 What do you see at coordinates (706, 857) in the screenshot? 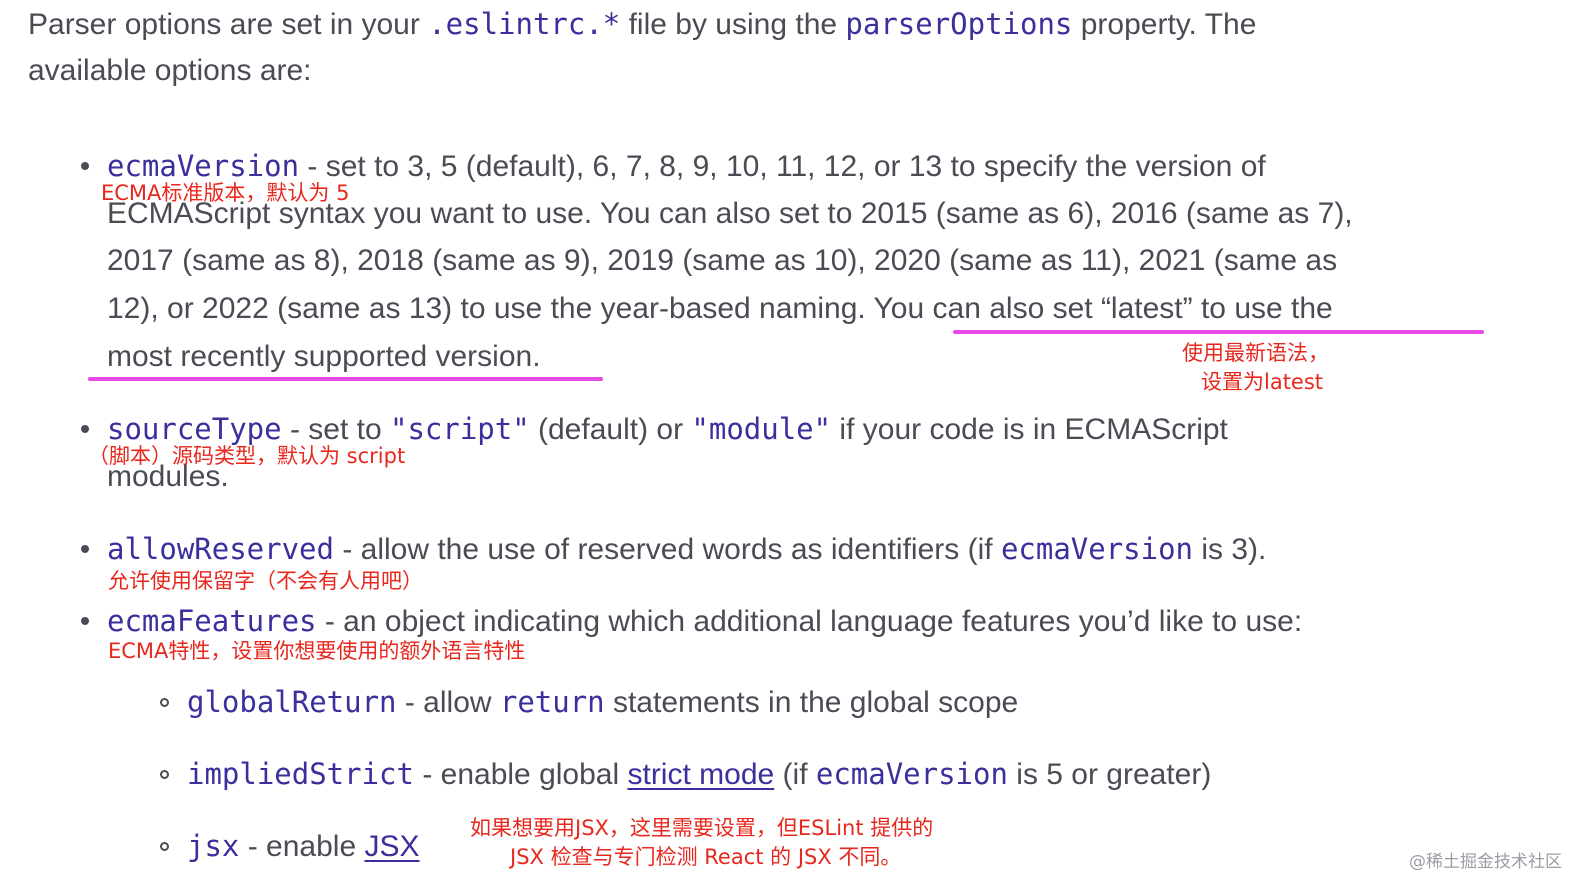
I see `annotation-jsx-2: JSX 检查与专门检测 React 的 JSX 不同。` at bounding box center [706, 857].